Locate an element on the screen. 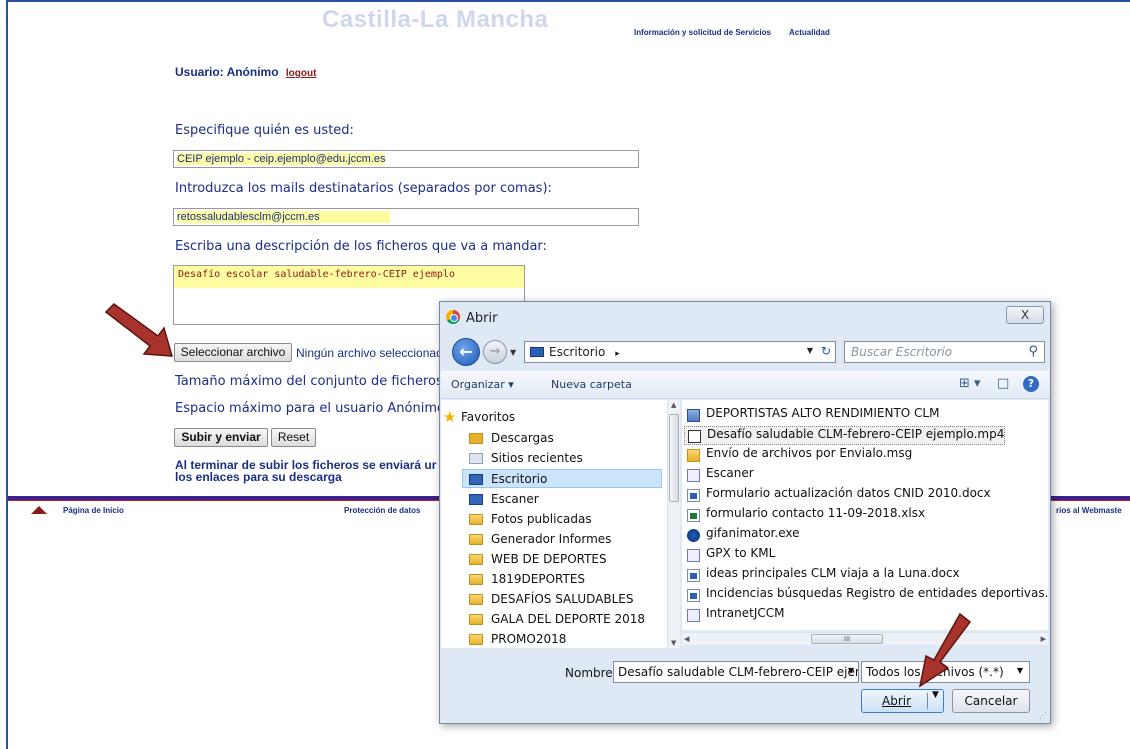 This screenshot has height=749, width=1130. forward-button: → is located at coordinates (495, 352).